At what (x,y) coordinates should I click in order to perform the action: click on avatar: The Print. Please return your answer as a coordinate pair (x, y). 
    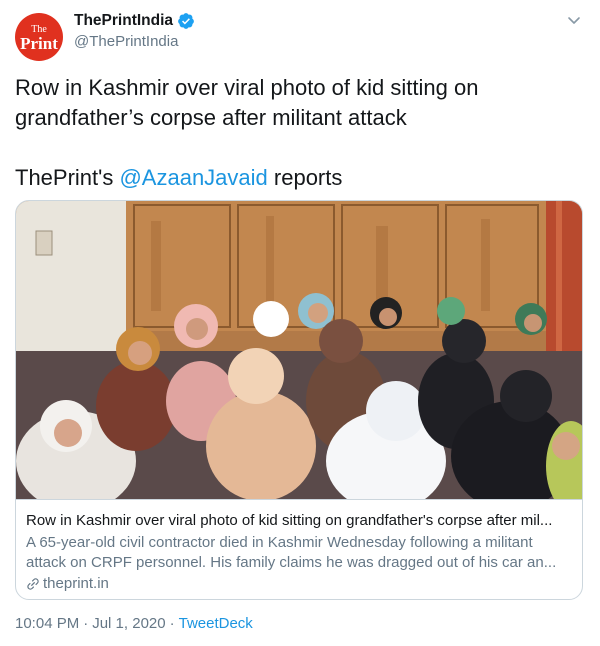
    Looking at the image, I should click on (39, 37).